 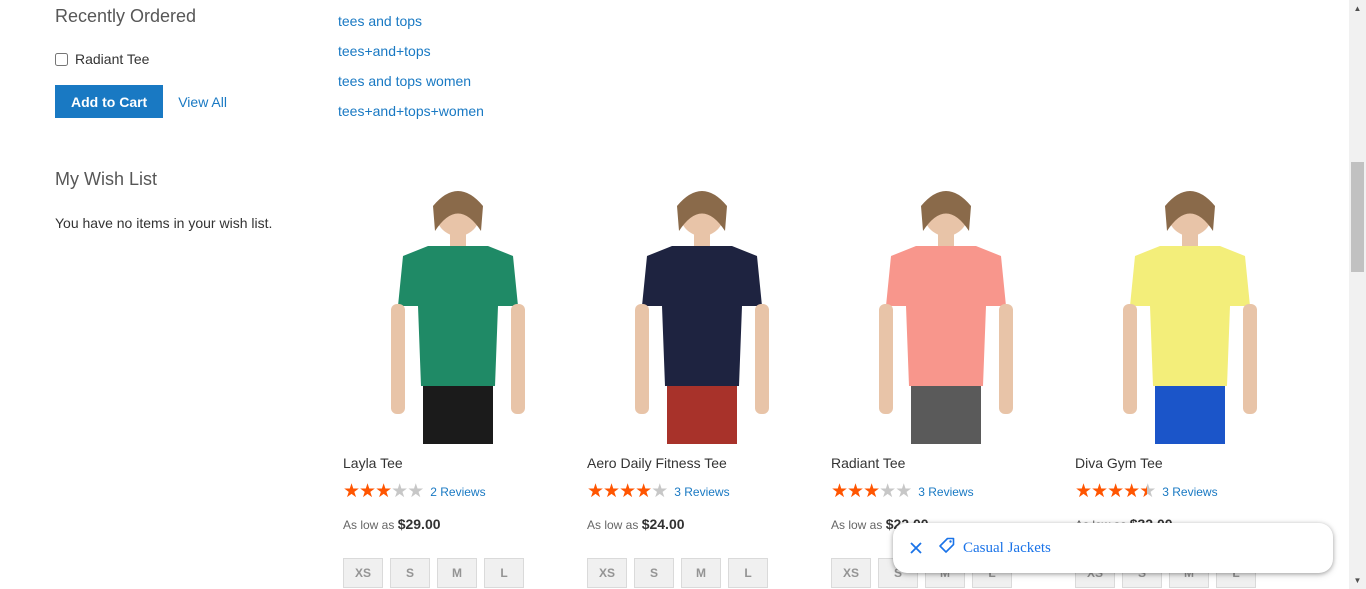 What do you see at coordinates (457, 492) in the screenshot?
I see `reviews-link: 2 Reviews` at bounding box center [457, 492].